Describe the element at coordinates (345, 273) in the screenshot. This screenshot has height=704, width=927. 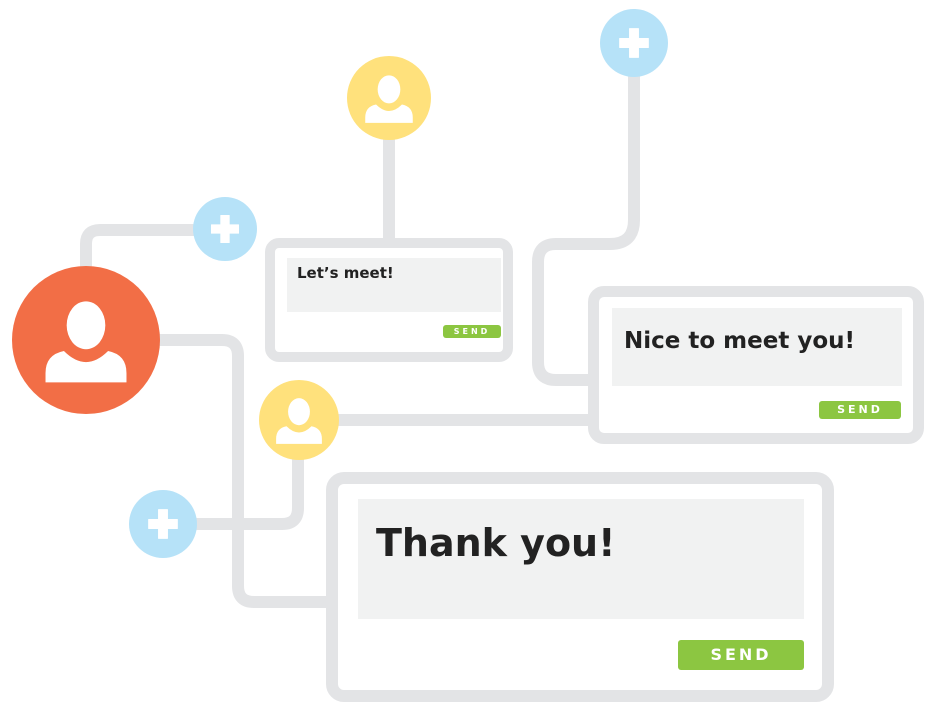
I see `message-text: Let’s meet!` at that location.